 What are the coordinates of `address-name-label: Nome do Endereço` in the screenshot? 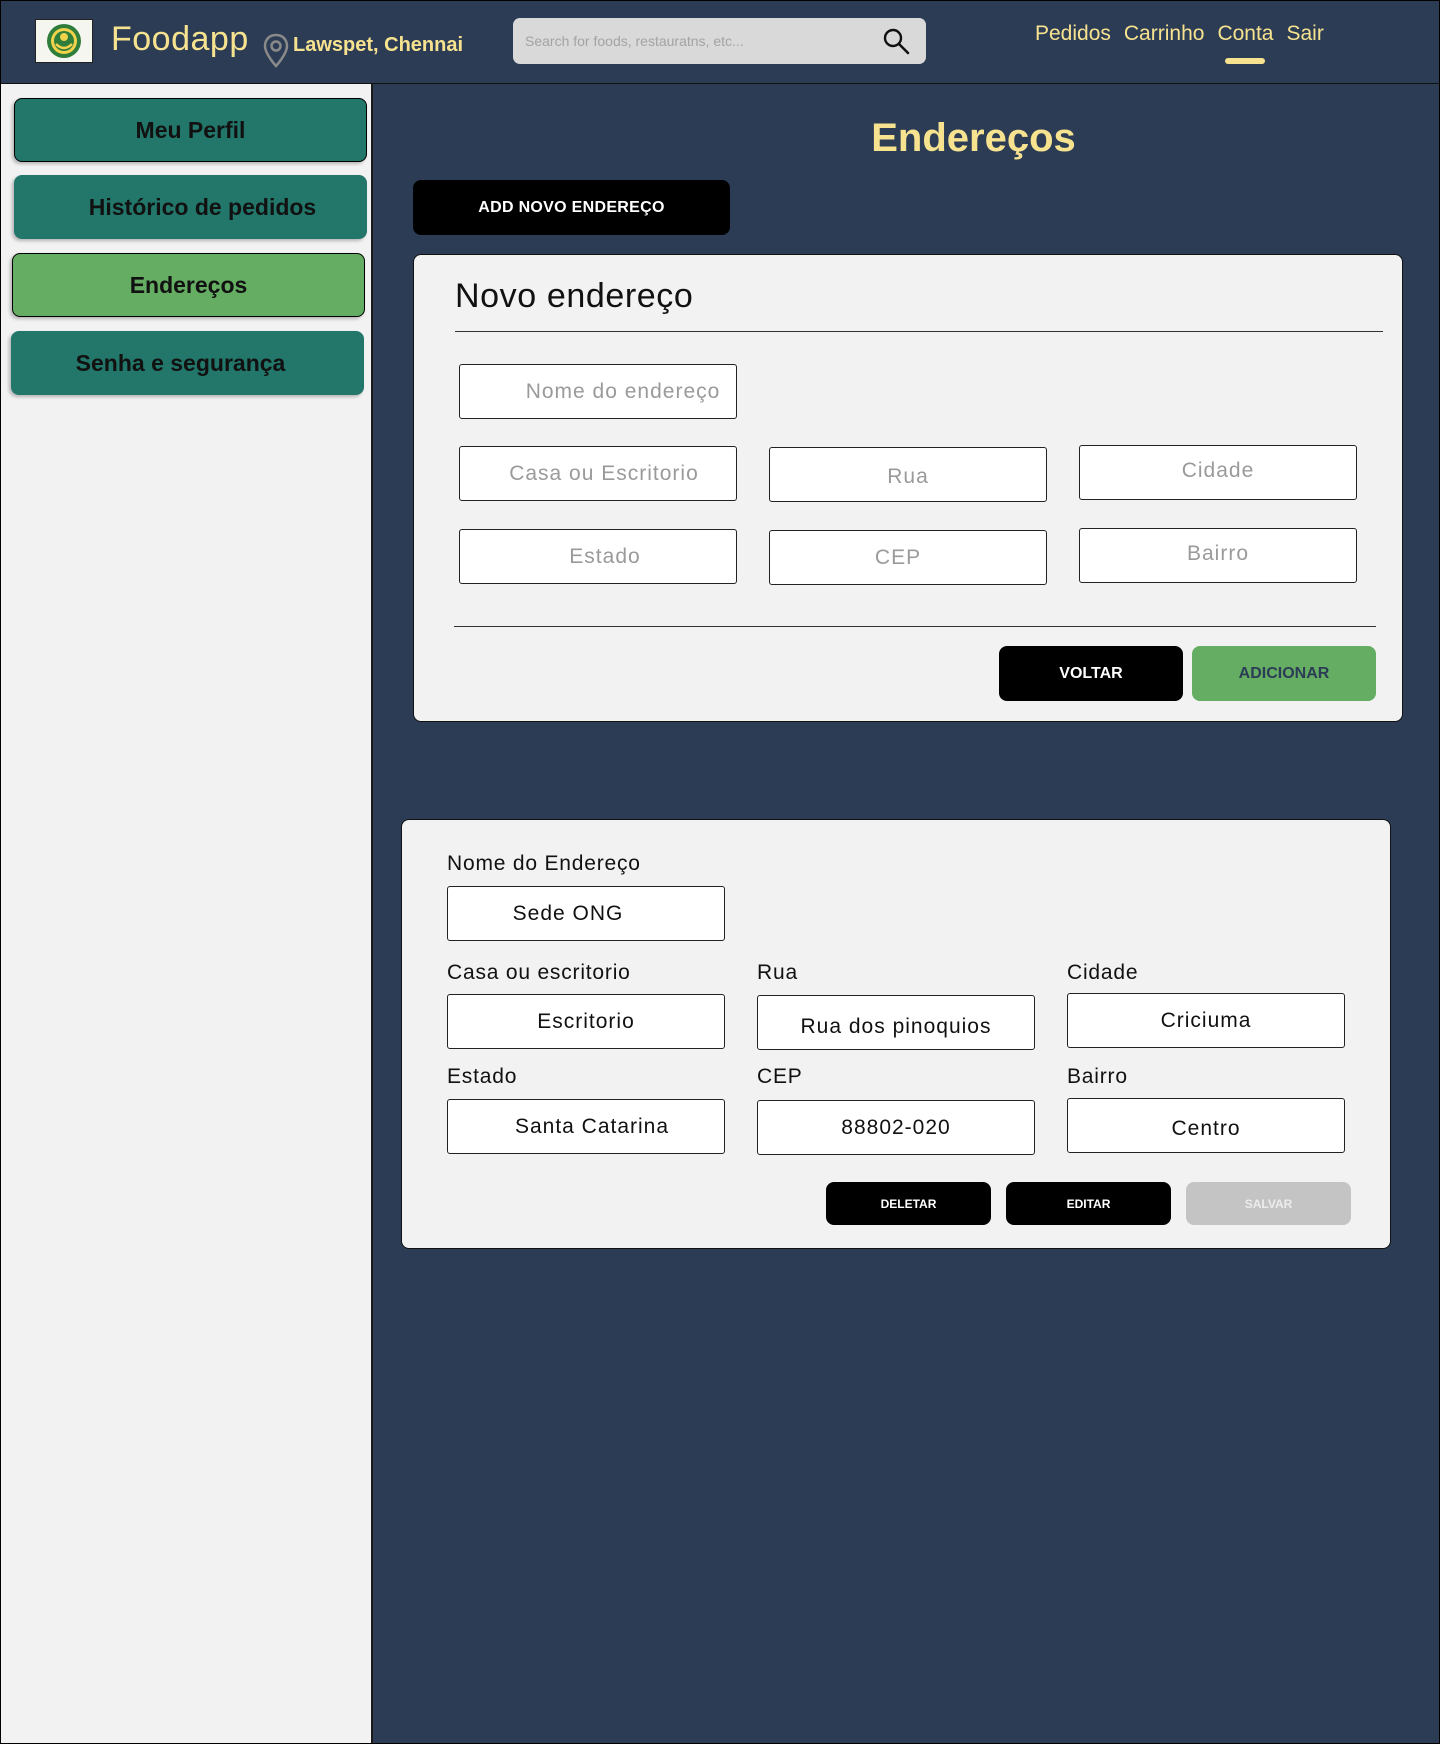 It's located at (544, 863).